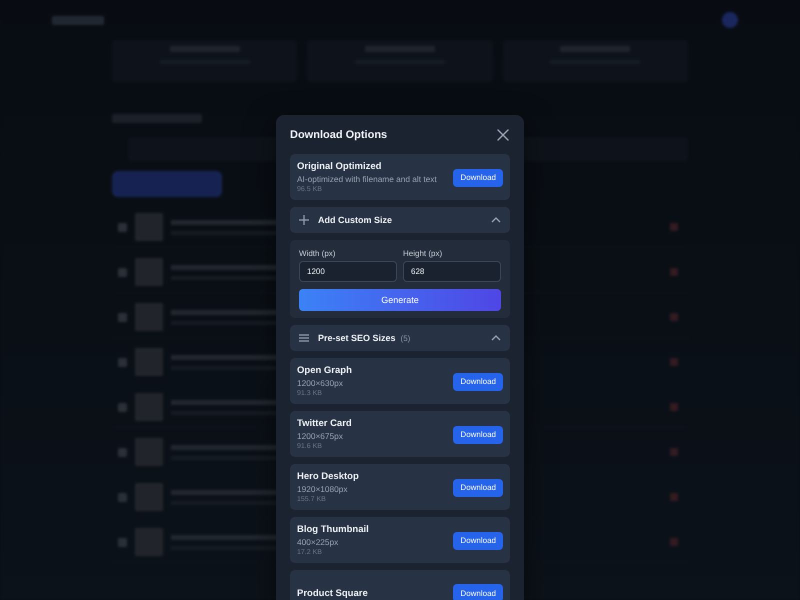 The image size is (800, 600). I want to click on option-name: Original Optimized, so click(339, 166).